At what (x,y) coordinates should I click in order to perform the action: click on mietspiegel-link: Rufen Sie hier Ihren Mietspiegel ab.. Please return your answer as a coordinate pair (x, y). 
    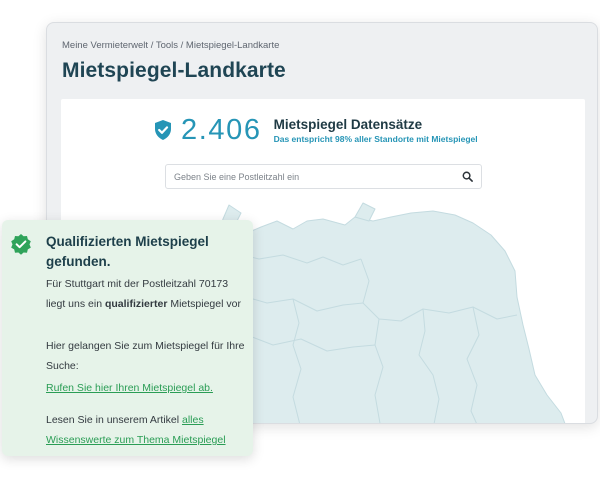
    Looking at the image, I should click on (129, 388).